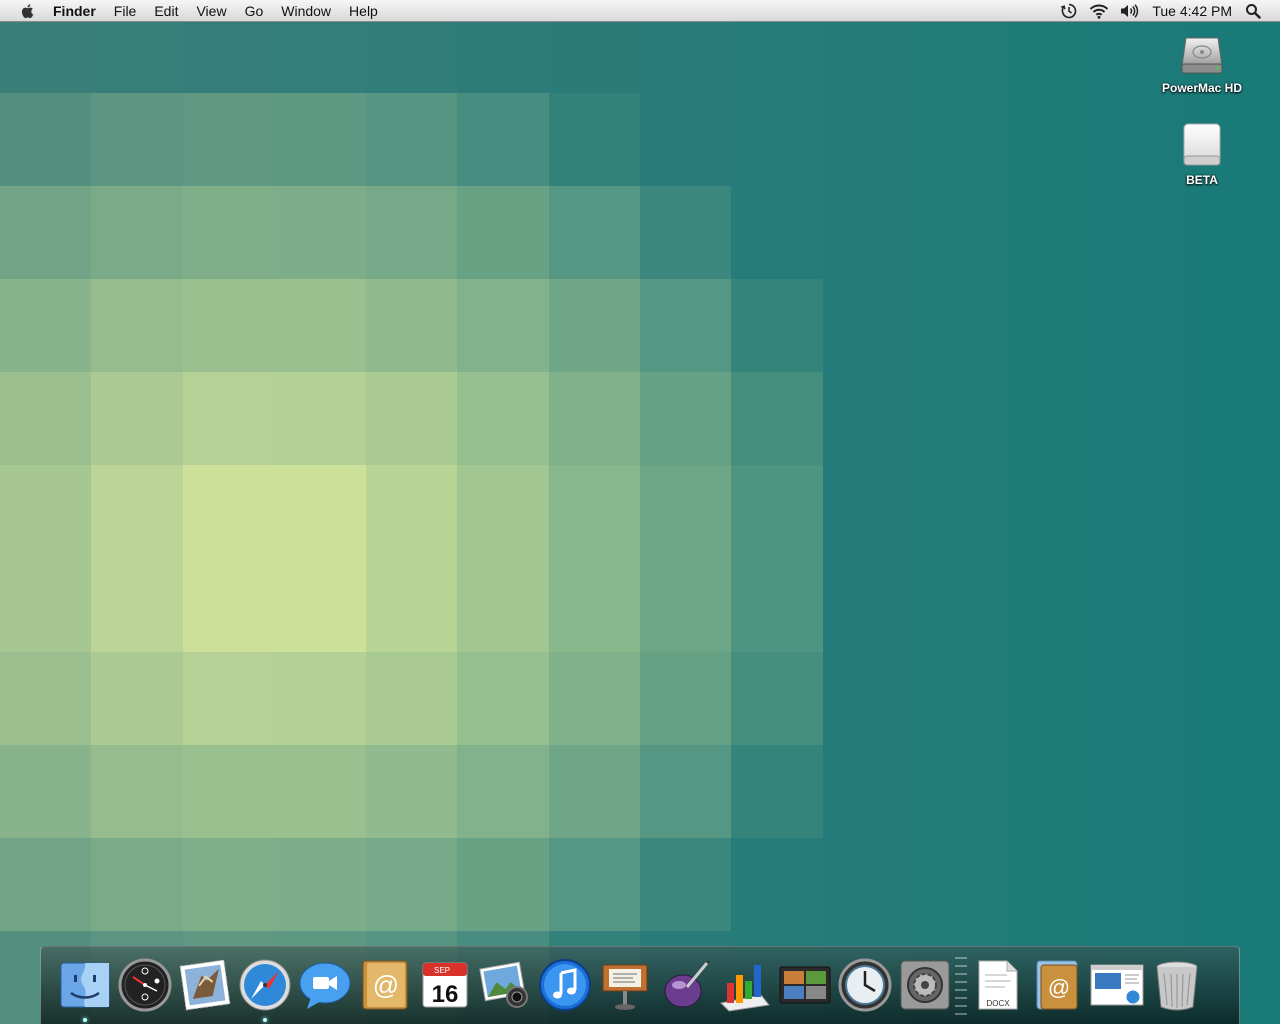  I want to click on menu-help: Help, so click(363, 11).